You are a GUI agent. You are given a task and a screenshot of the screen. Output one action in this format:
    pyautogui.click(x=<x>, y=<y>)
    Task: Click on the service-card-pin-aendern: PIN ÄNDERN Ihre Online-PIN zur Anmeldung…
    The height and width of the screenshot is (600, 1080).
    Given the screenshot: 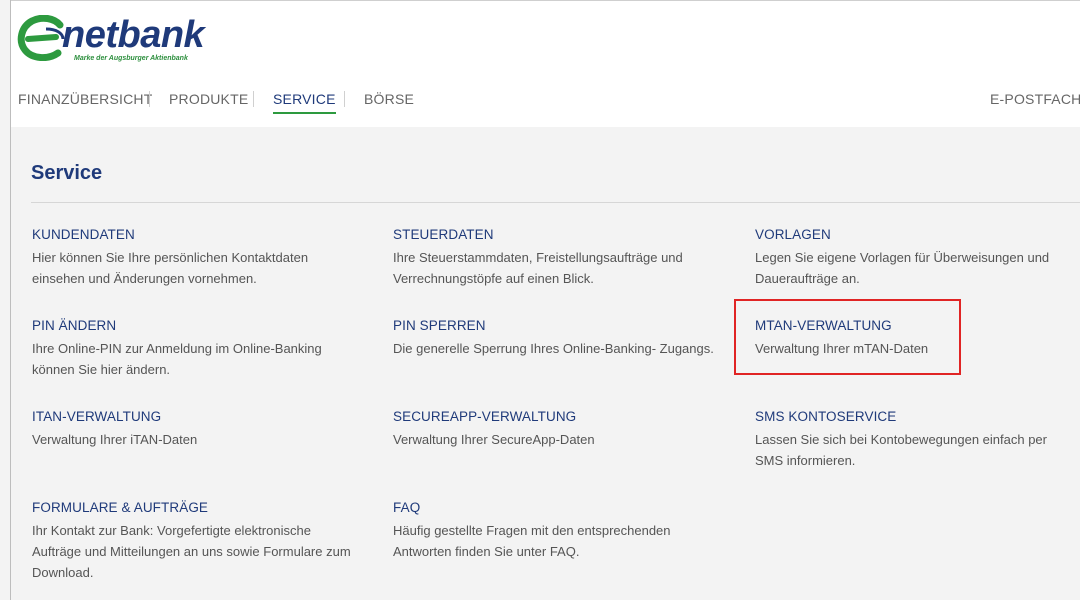 What is the action you would take?
    pyautogui.click(x=197, y=348)
    